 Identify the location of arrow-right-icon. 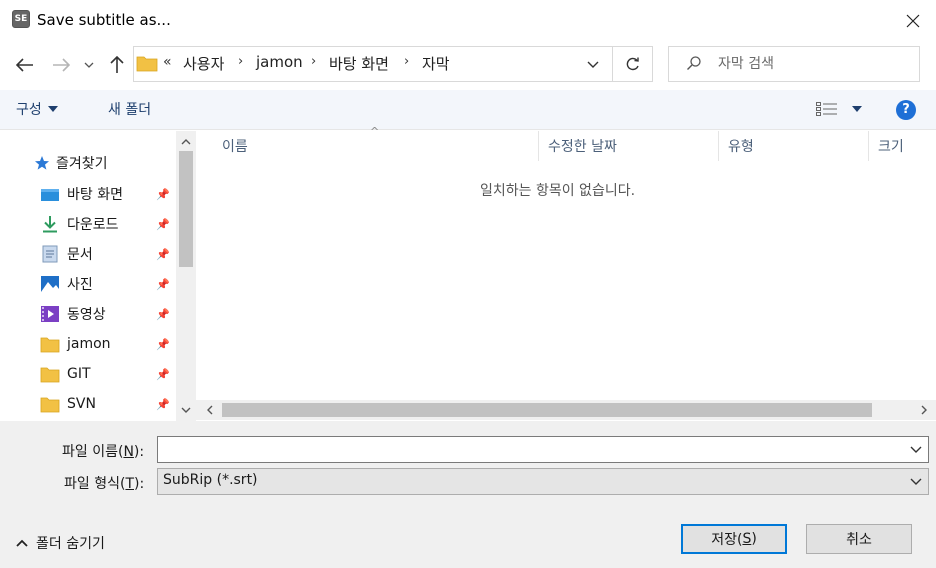
(61, 65).